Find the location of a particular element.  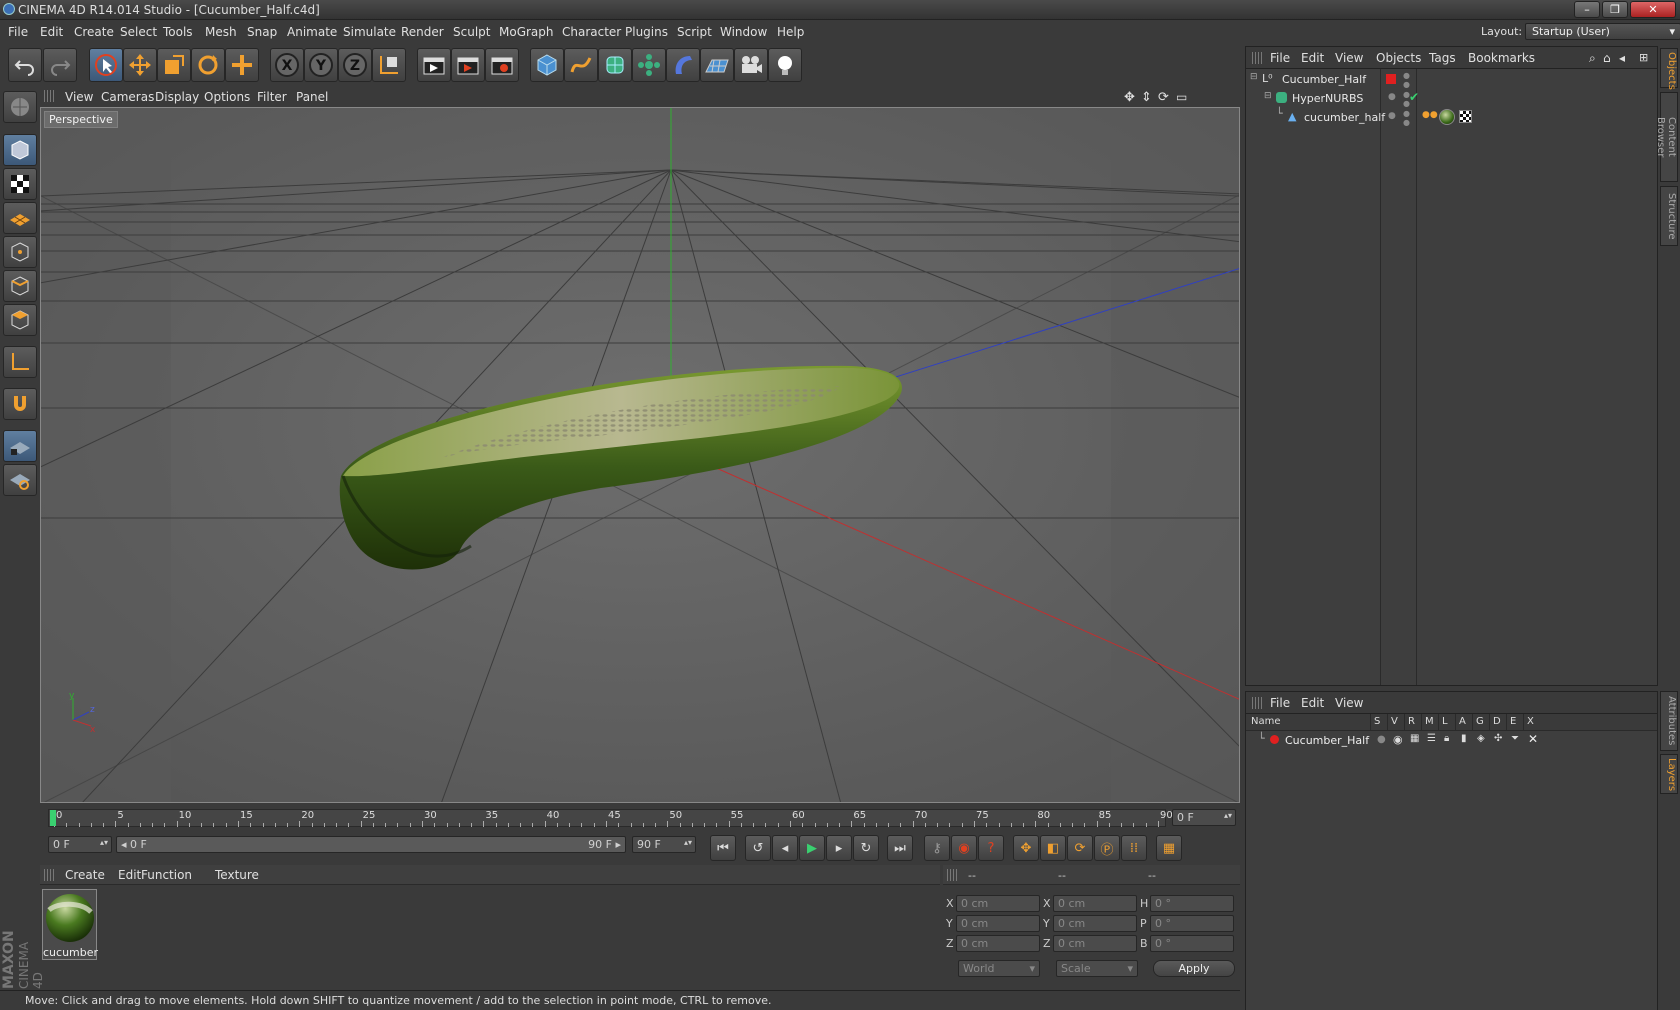

material-swatch-cucumber: cucumber is located at coordinates (70, 924).